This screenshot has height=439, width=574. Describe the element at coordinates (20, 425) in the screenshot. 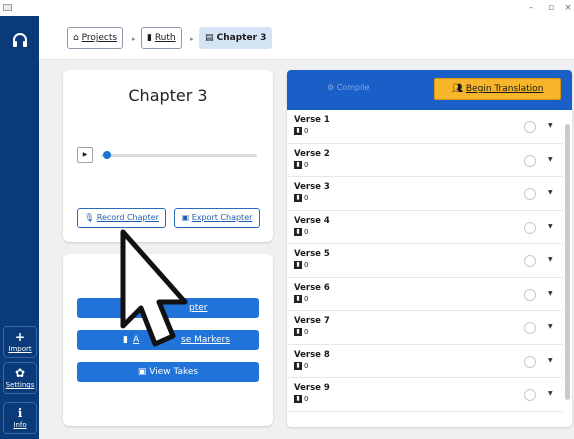

I see `info-label: Info` at that location.